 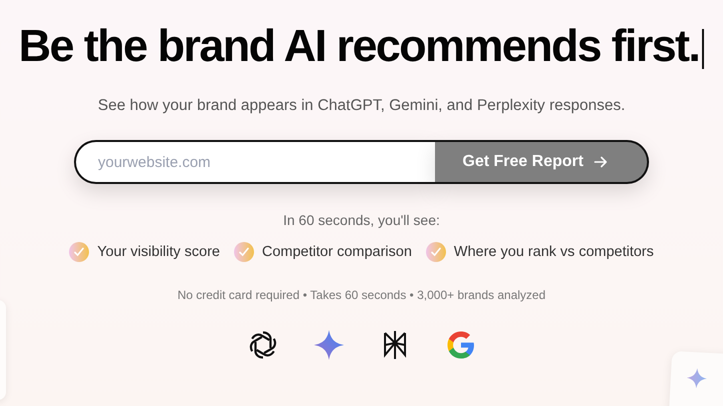 I want to click on intro-text: In 60 seconds, you'll see:, so click(x=361, y=220).